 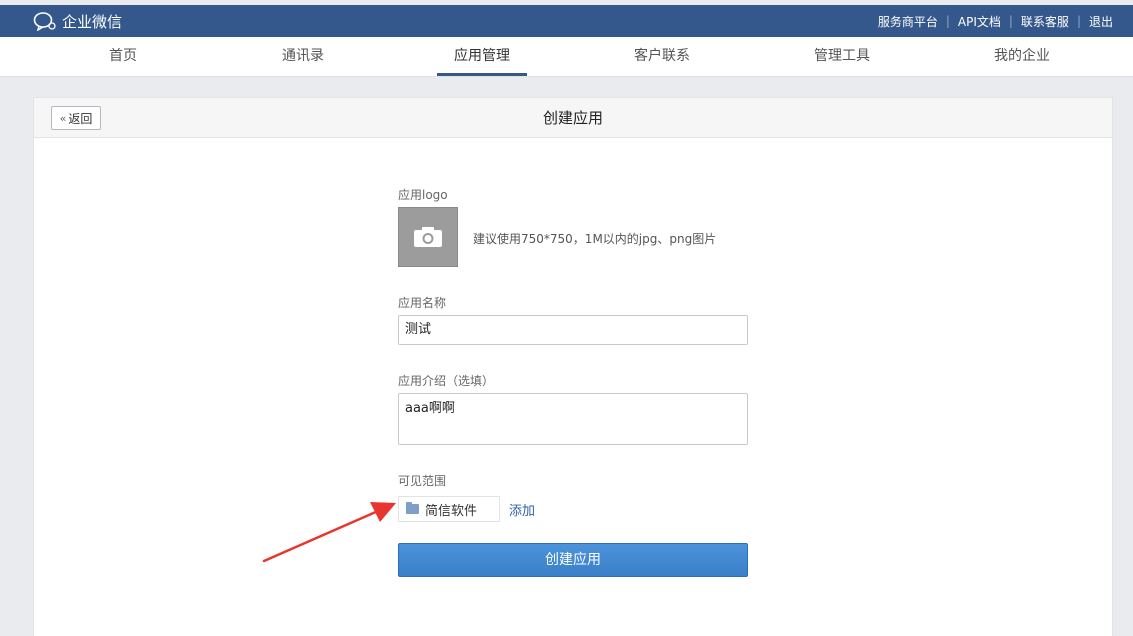 What do you see at coordinates (662, 56) in the screenshot?
I see `nav-customer-contact: 客户联系` at bounding box center [662, 56].